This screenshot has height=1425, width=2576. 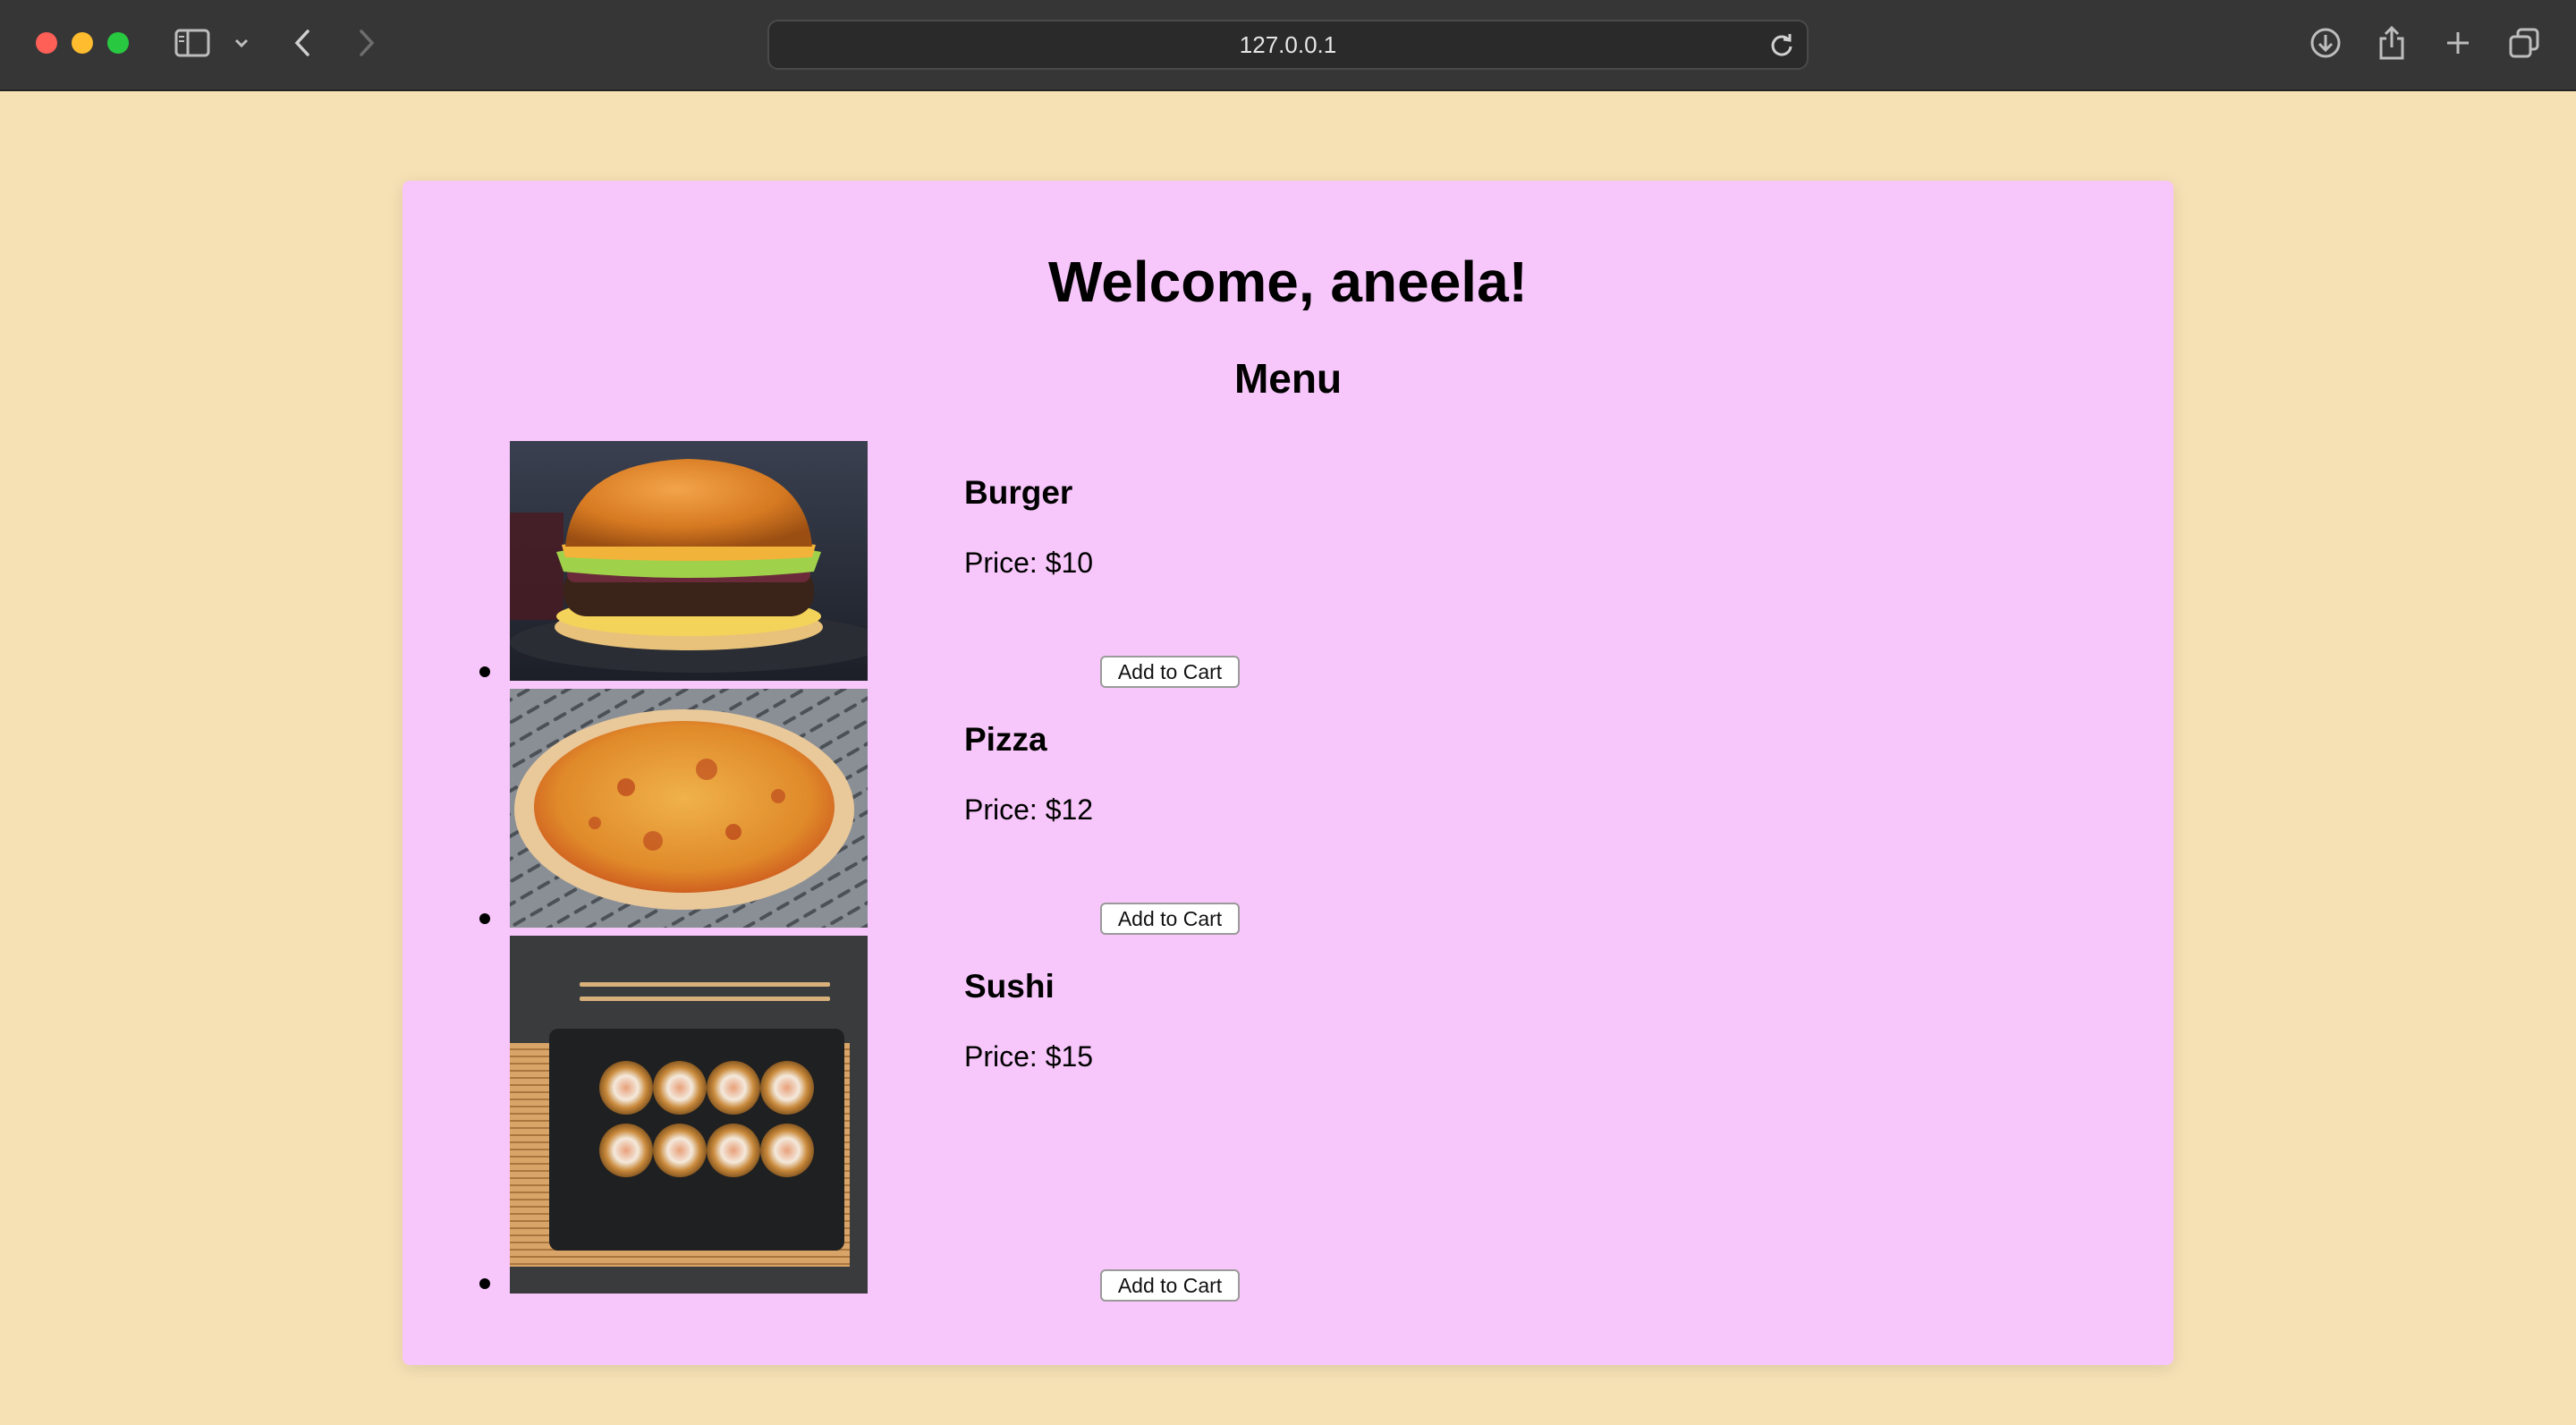 What do you see at coordinates (1029, 809) in the screenshot?
I see `item-price: Price: $12` at bounding box center [1029, 809].